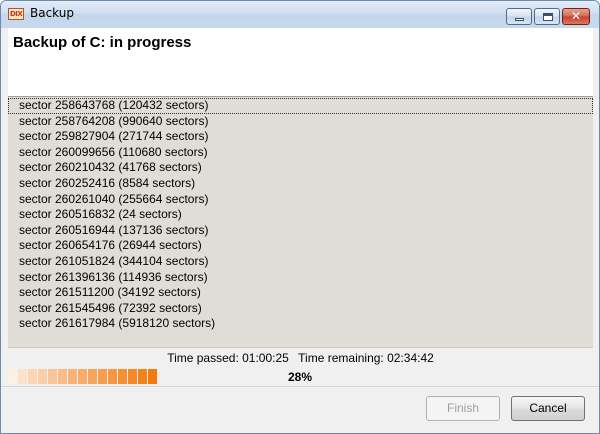 The height and width of the screenshot is (434, 600). What do you see at coordinates (228, 358) in the screenshot?
I see `time-passed: Time passed: 01:00:25` at bounding box center [228, 358].